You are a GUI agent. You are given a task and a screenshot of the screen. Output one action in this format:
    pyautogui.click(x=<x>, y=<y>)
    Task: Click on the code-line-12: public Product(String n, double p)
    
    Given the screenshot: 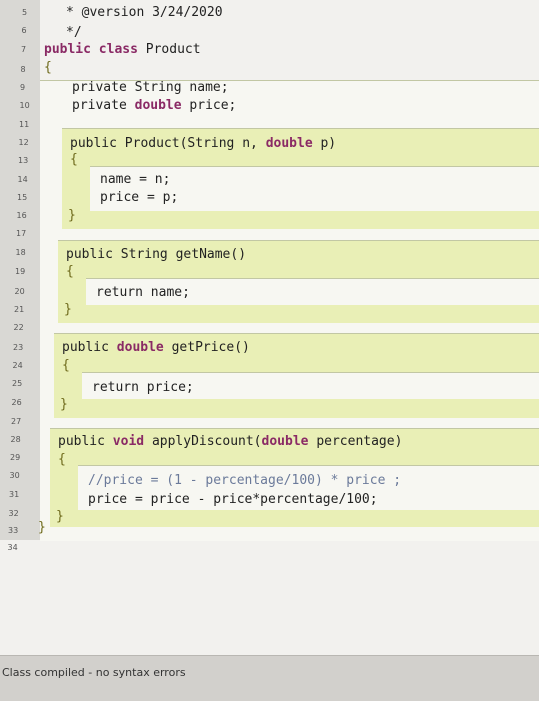 What is the action you would take?
    pyautogui.click(x=203, y=143)
    